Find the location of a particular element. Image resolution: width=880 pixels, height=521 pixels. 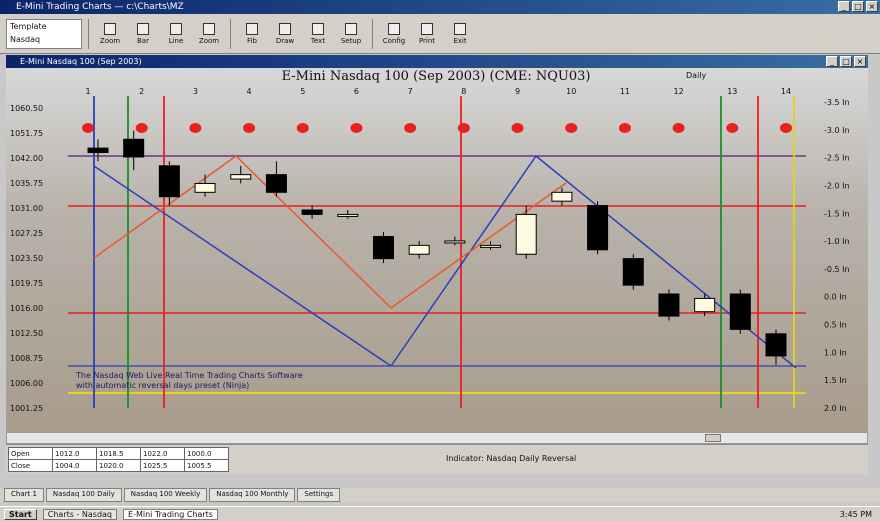

y-tick-label-right: -0.5 In is located at coordinates (837, 269).